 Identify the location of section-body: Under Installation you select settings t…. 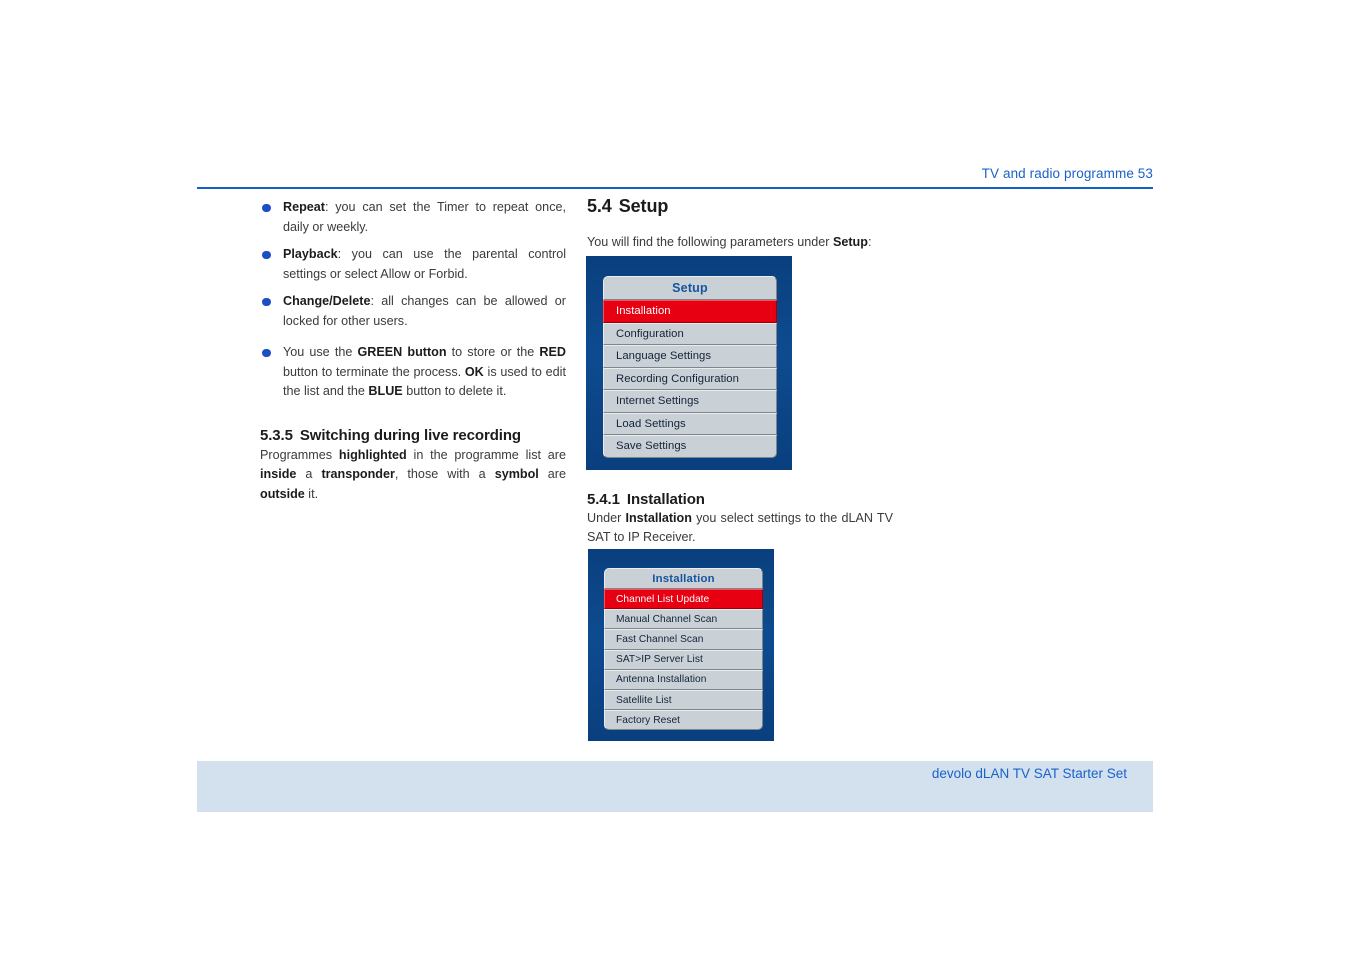
(740, 527).